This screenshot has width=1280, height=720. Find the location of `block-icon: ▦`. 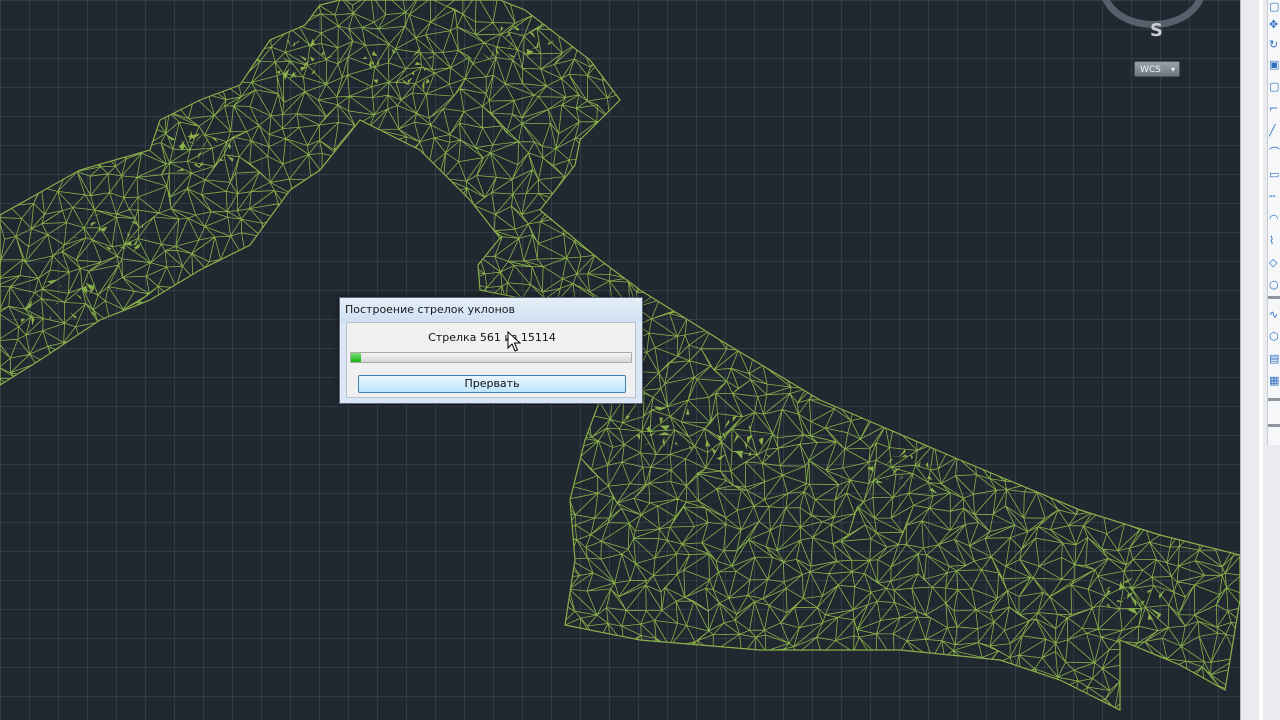

block-icon: ▦ is located at coordinates (1274, 381).